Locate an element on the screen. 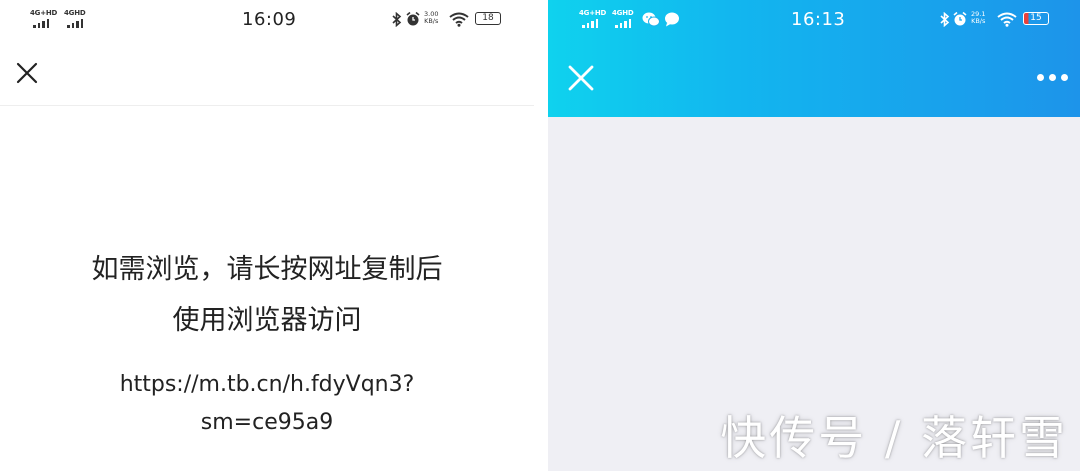 The image size is (1080, 471). battery-icon: 18 is located at coordinates (488, 18).